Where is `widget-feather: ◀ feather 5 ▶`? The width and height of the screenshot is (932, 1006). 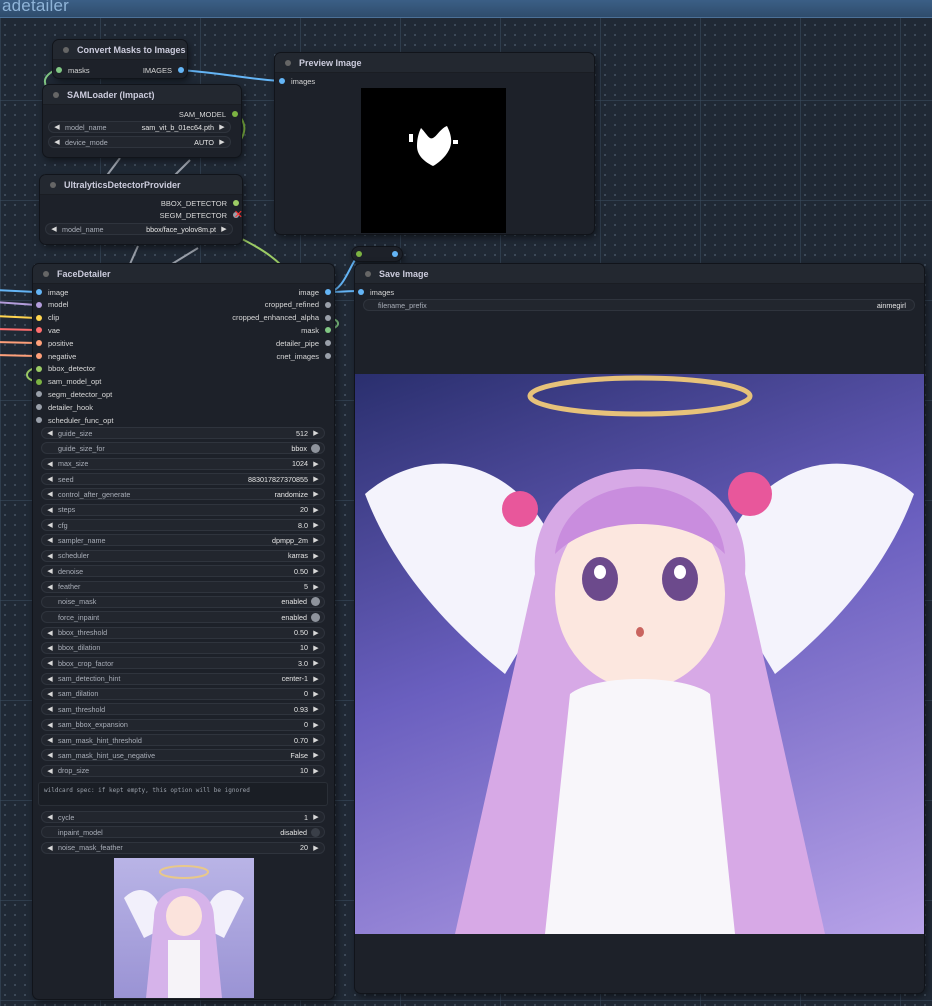
widget-feather: ◀ feather 5 ▶ is located at coordinates (183, 586).